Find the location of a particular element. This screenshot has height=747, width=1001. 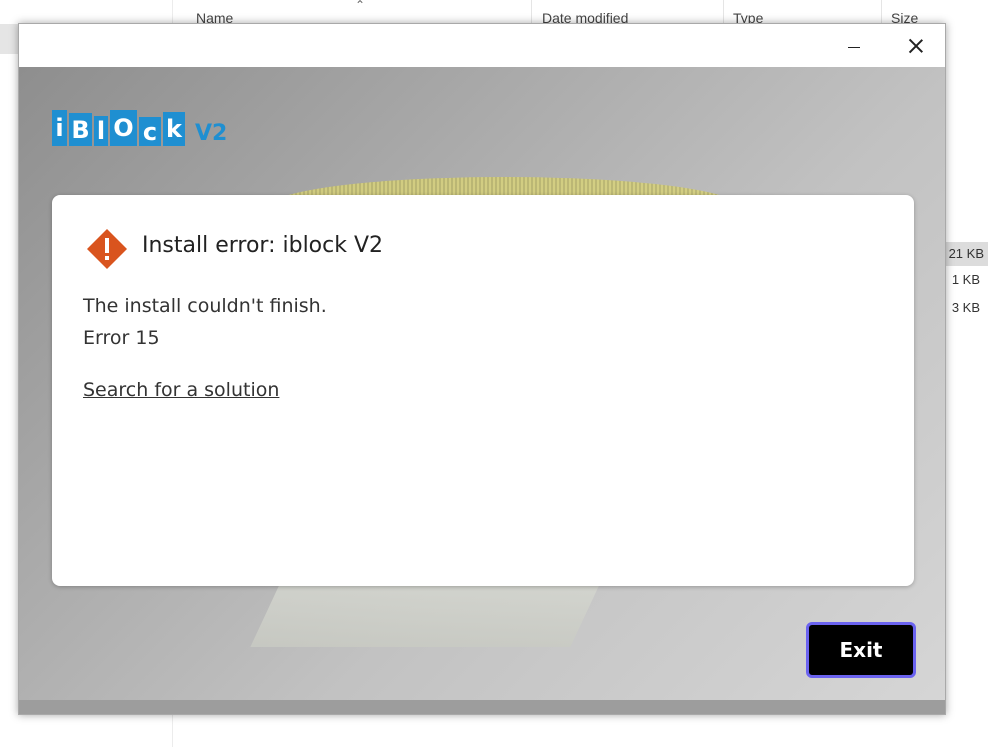

logo-letter: i is located at coordinates (59, 128).